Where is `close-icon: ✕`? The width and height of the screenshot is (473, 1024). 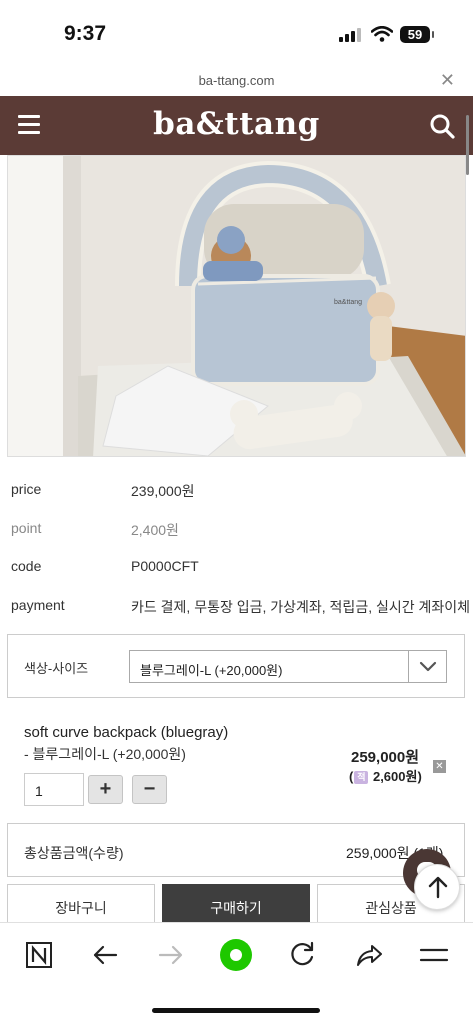
close-icon: ✕ is located at coordinates (447, 80).